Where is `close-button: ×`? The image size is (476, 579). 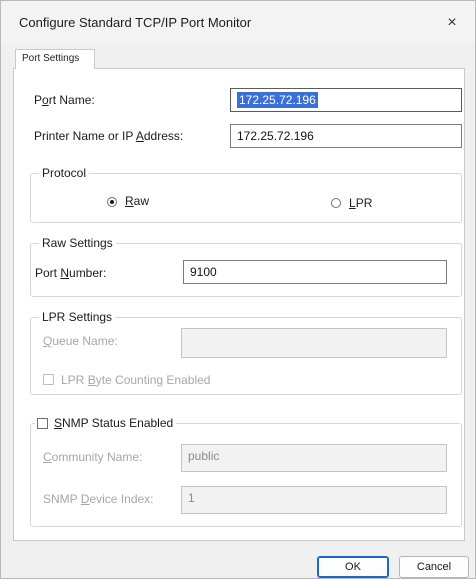
close-button: × is located at coordinates (452, 23).